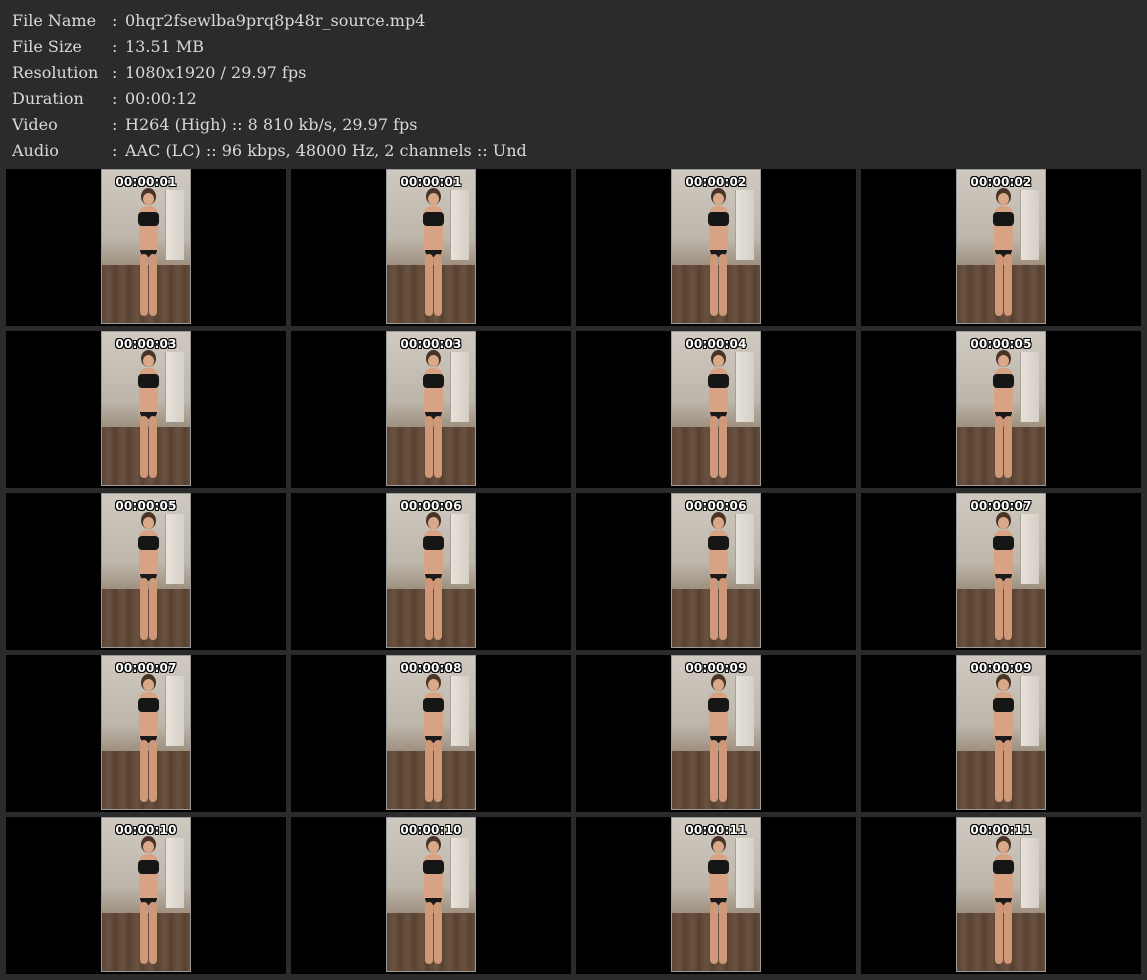 This screenshot has height=980, width=1147. Describe the element at coordinates (1001, 830) in the screenshot. I see `frame-timestamp: 00:00:11` at that location.